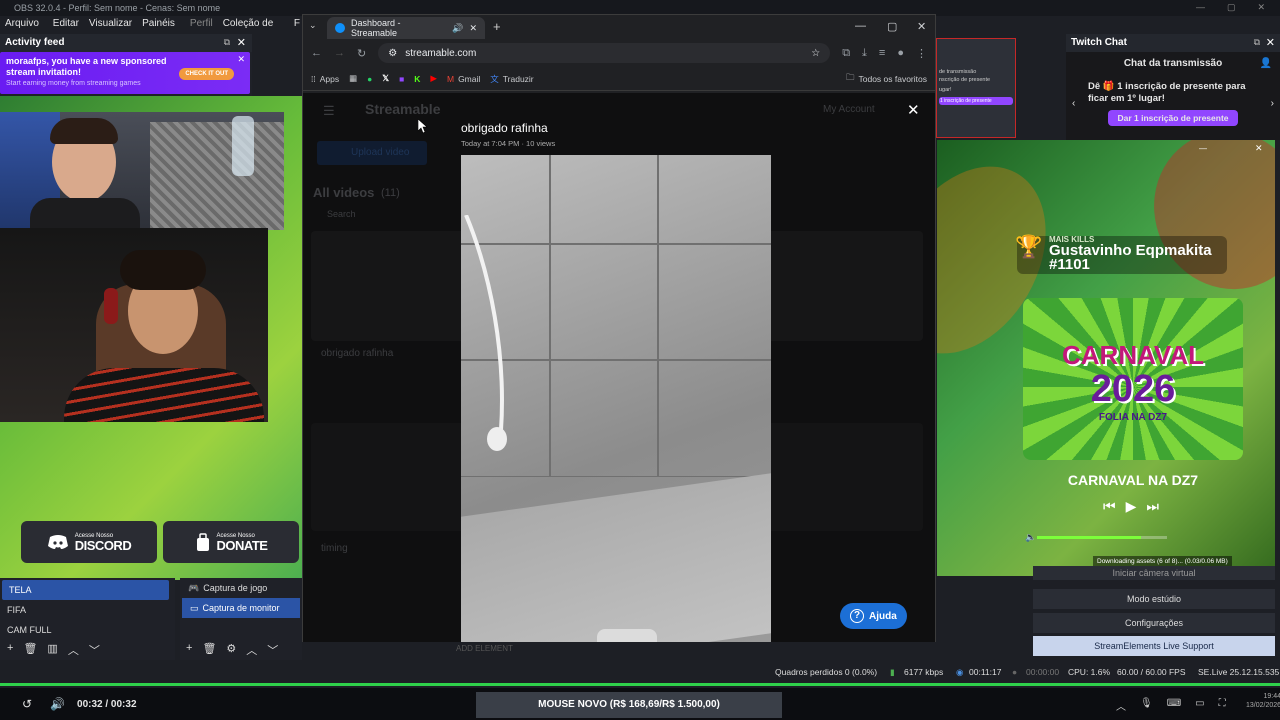 The image size is (1280, 720). Describe the element at coordinates (882, 53) in the screenshot. I see `media-icon: ≡` at that location.